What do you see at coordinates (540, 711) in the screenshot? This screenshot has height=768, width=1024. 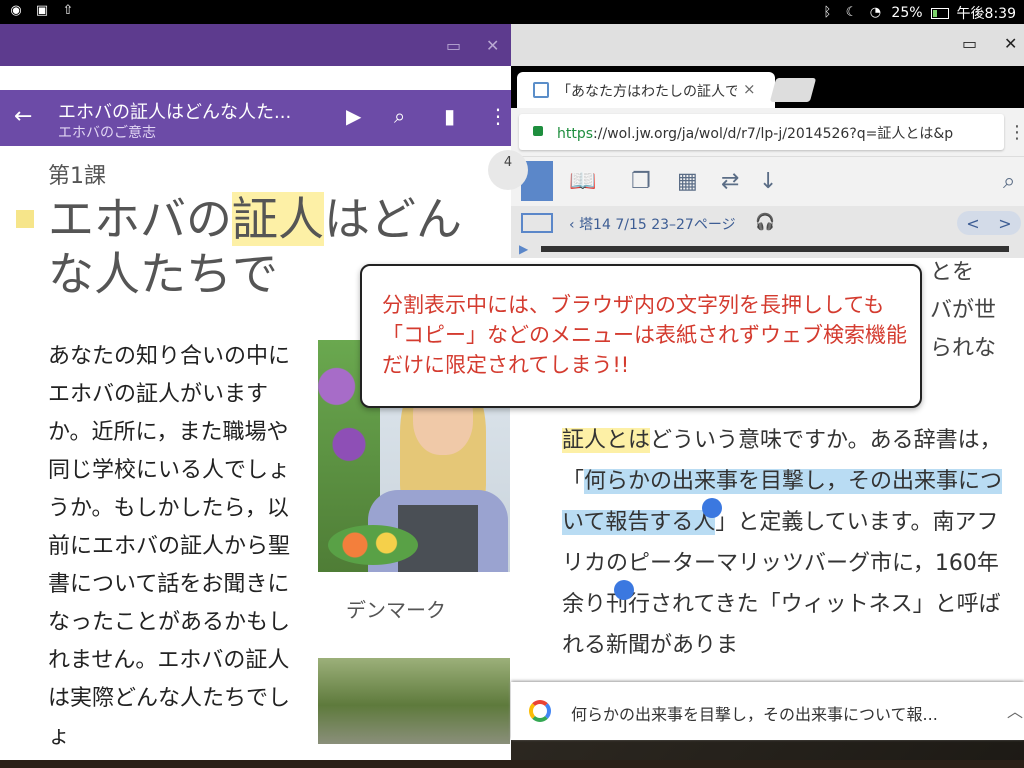 I see `google-logo-icon` at bounding box center [540, 711].